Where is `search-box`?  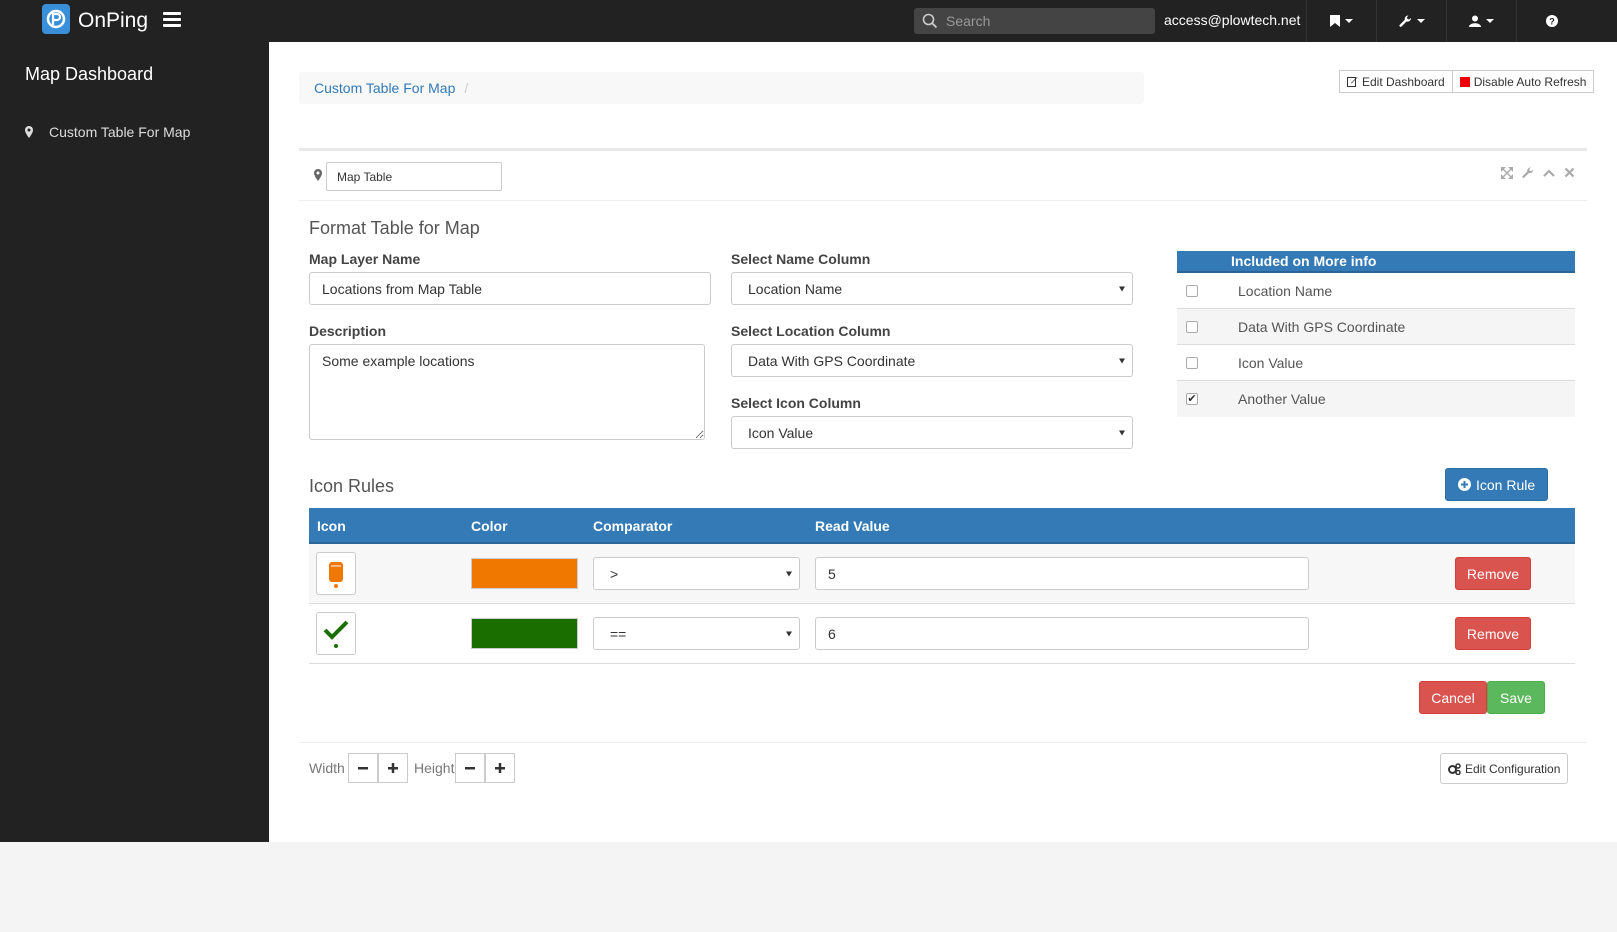
search-box is located at coordinates (1034, 21).